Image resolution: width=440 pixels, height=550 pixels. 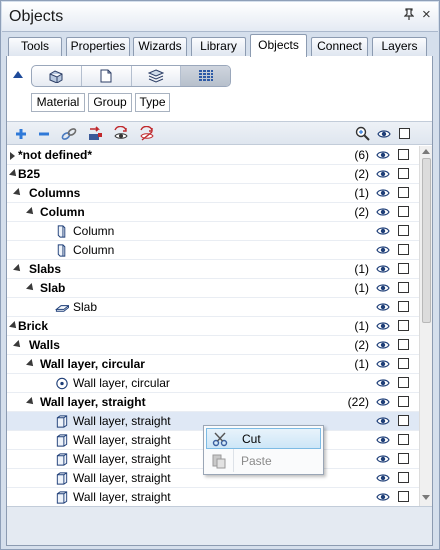 I want to click on filter-type-button: Type, so click(x=152, y=102).